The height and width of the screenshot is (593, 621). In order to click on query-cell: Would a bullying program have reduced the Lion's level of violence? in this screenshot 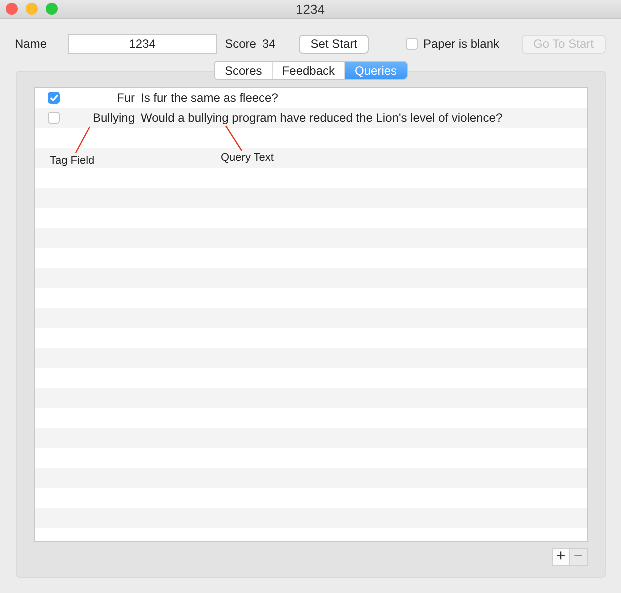, I will do `click(322, 118)`.